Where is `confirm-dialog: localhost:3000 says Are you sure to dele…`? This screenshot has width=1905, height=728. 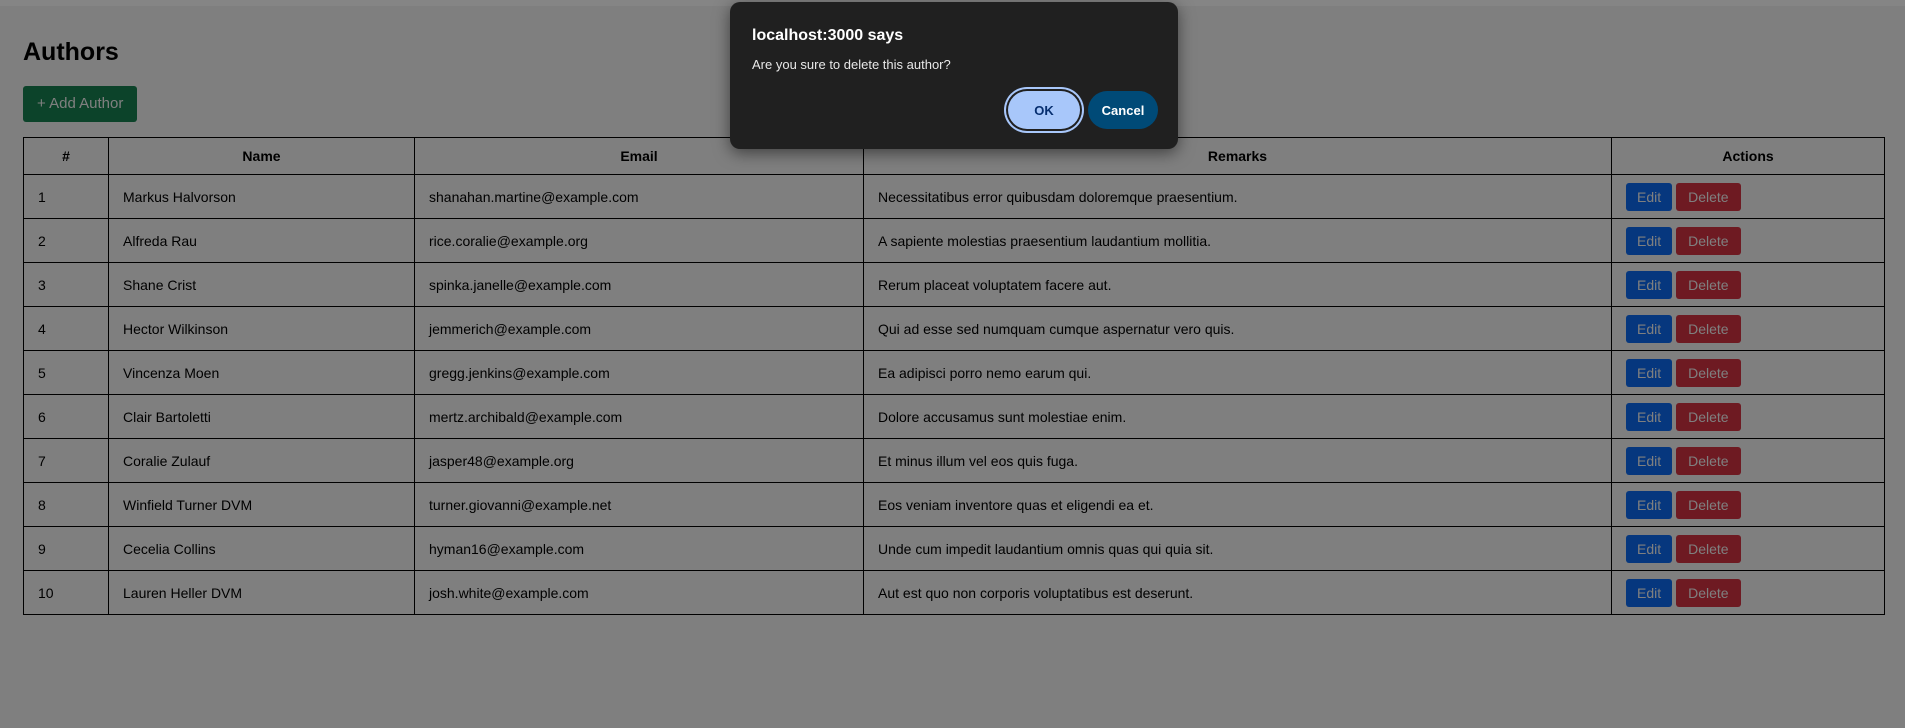
confirm-dialog: localhost:3000 says Are you sure to dele… is located at coordinates (954, 75).